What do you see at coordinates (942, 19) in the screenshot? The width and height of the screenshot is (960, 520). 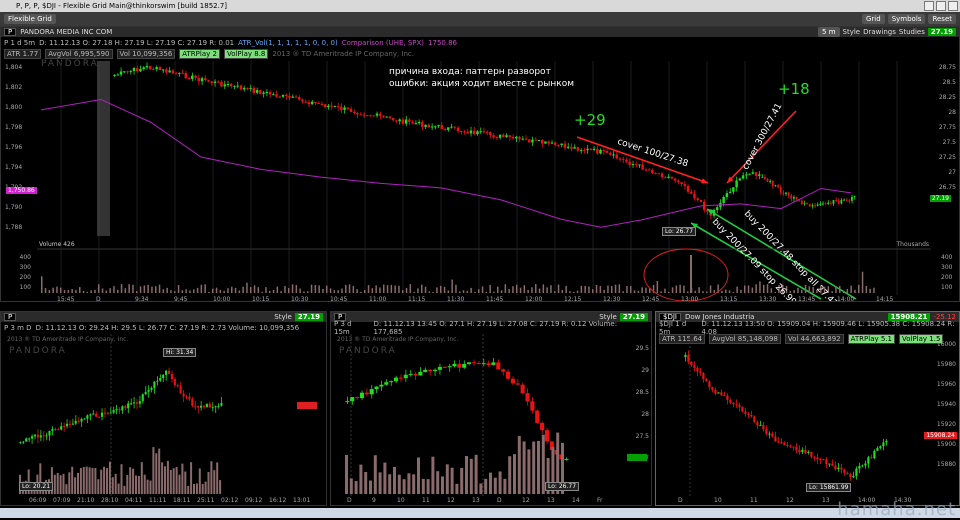 I see `reset-button: Reset` at bounding box center [942, 19].